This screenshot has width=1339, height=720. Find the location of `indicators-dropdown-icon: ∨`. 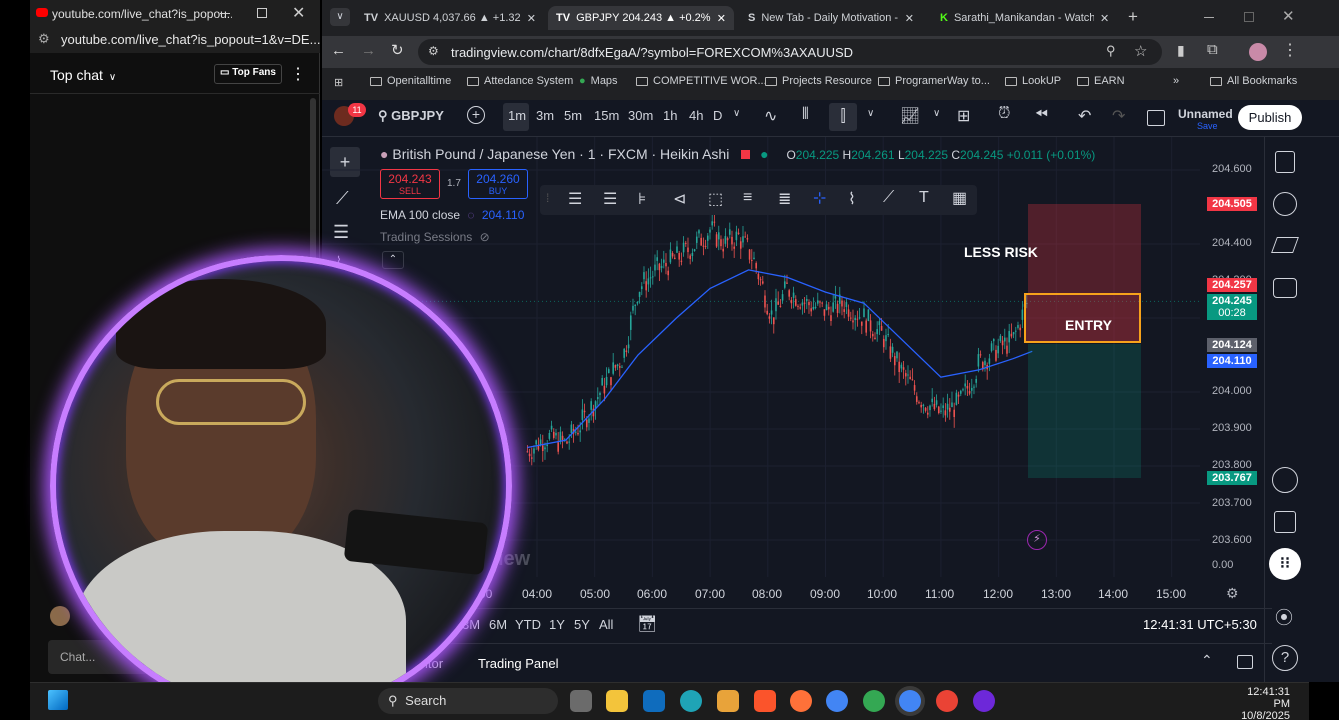

indicators-dropdown-icon: ∨ is located at coordinates (936, 113).